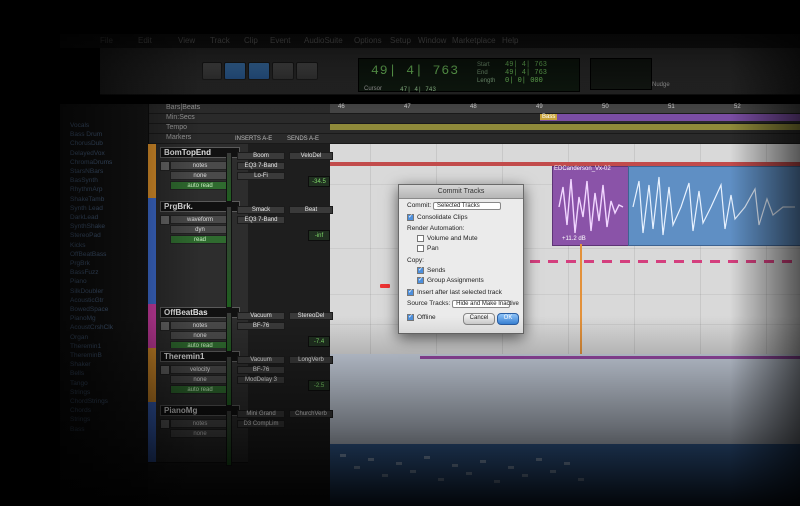 This screenshot has height=506, width=800. Describe the element at coordinates (86, 135) in the screenshot. I see `clip-list-item: Bass Drum` at that location.